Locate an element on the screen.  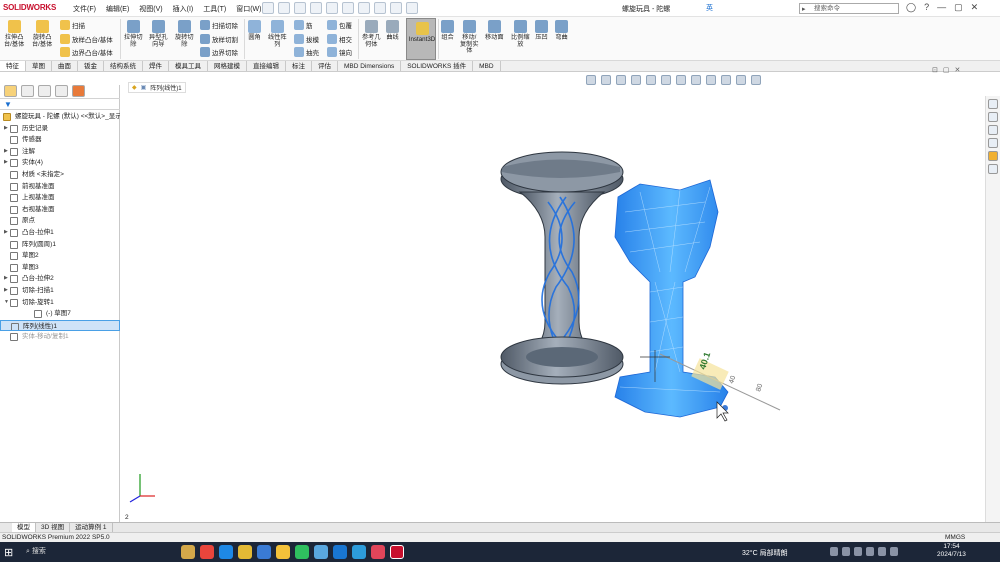
help-icon: ? is located at coordinates (926, 7).